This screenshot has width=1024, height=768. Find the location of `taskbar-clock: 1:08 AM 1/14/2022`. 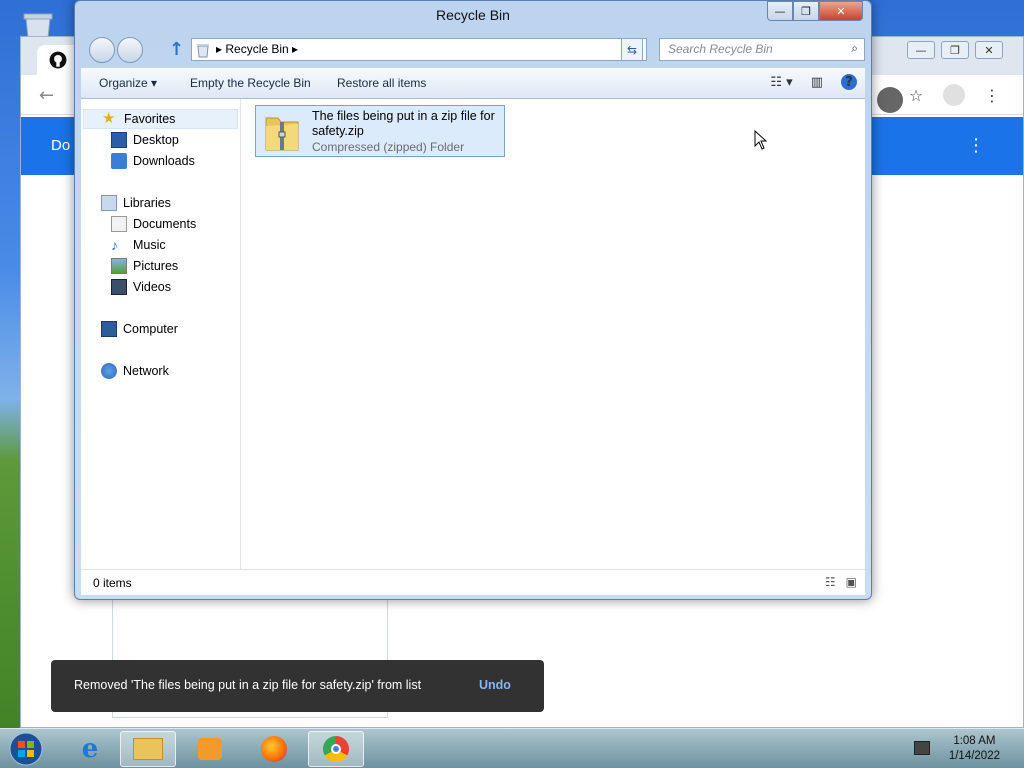

taskbar-clock: 1:08 AM 1/14/2022 is located at coordinates (974, 749).